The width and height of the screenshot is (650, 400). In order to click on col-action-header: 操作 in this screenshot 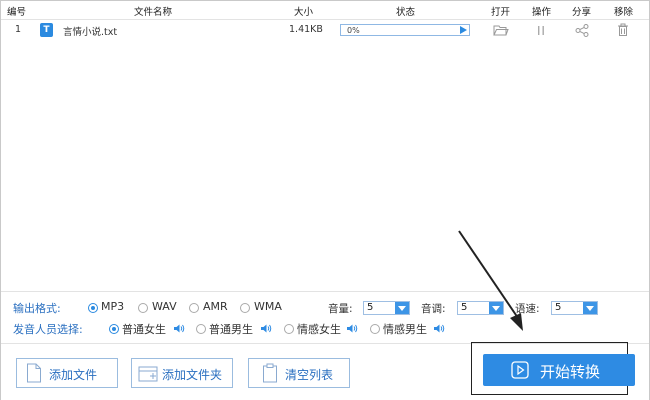, I will do `click(542, 12)`.